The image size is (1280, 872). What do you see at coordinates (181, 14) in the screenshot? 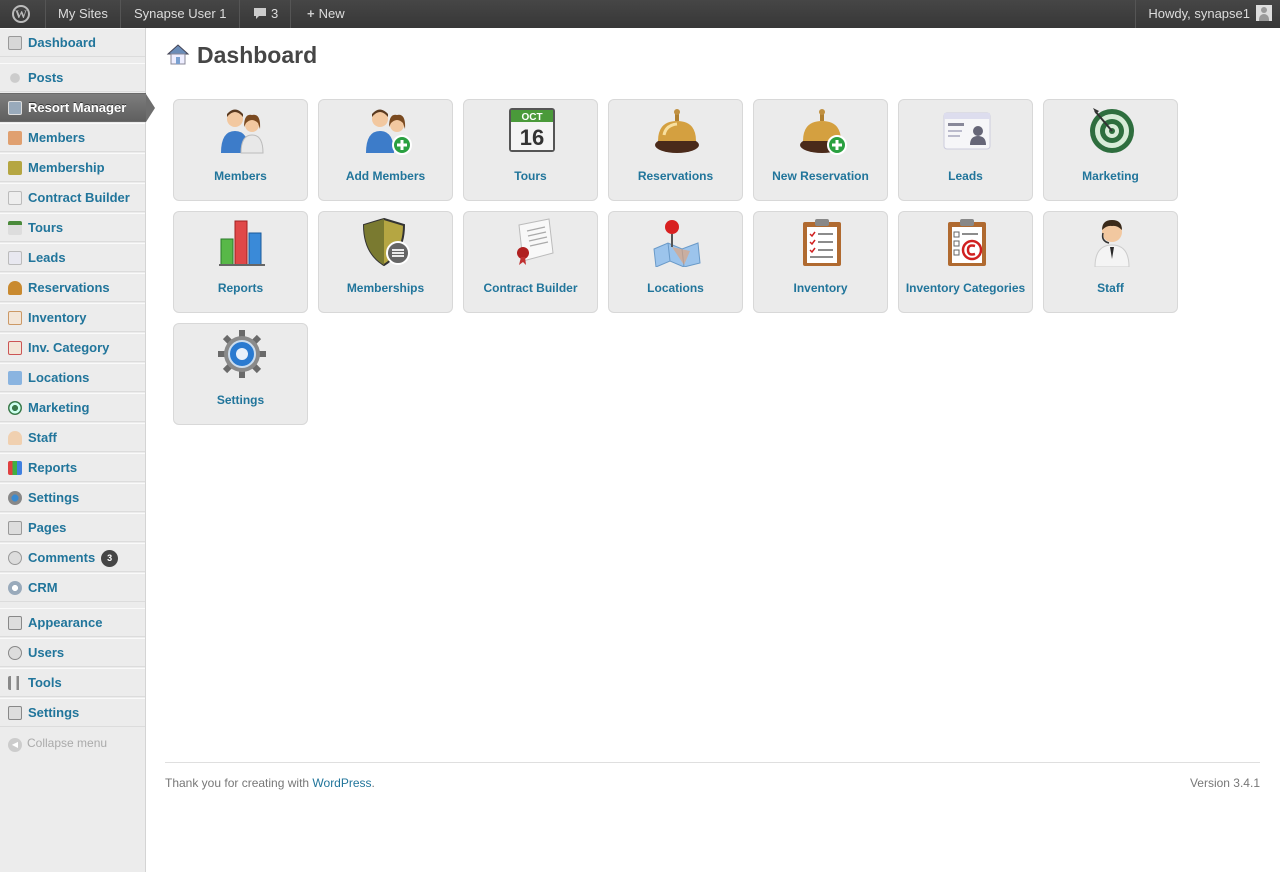
I see `site-name-link: Synapse User 1` at bounding box center [181, 14].